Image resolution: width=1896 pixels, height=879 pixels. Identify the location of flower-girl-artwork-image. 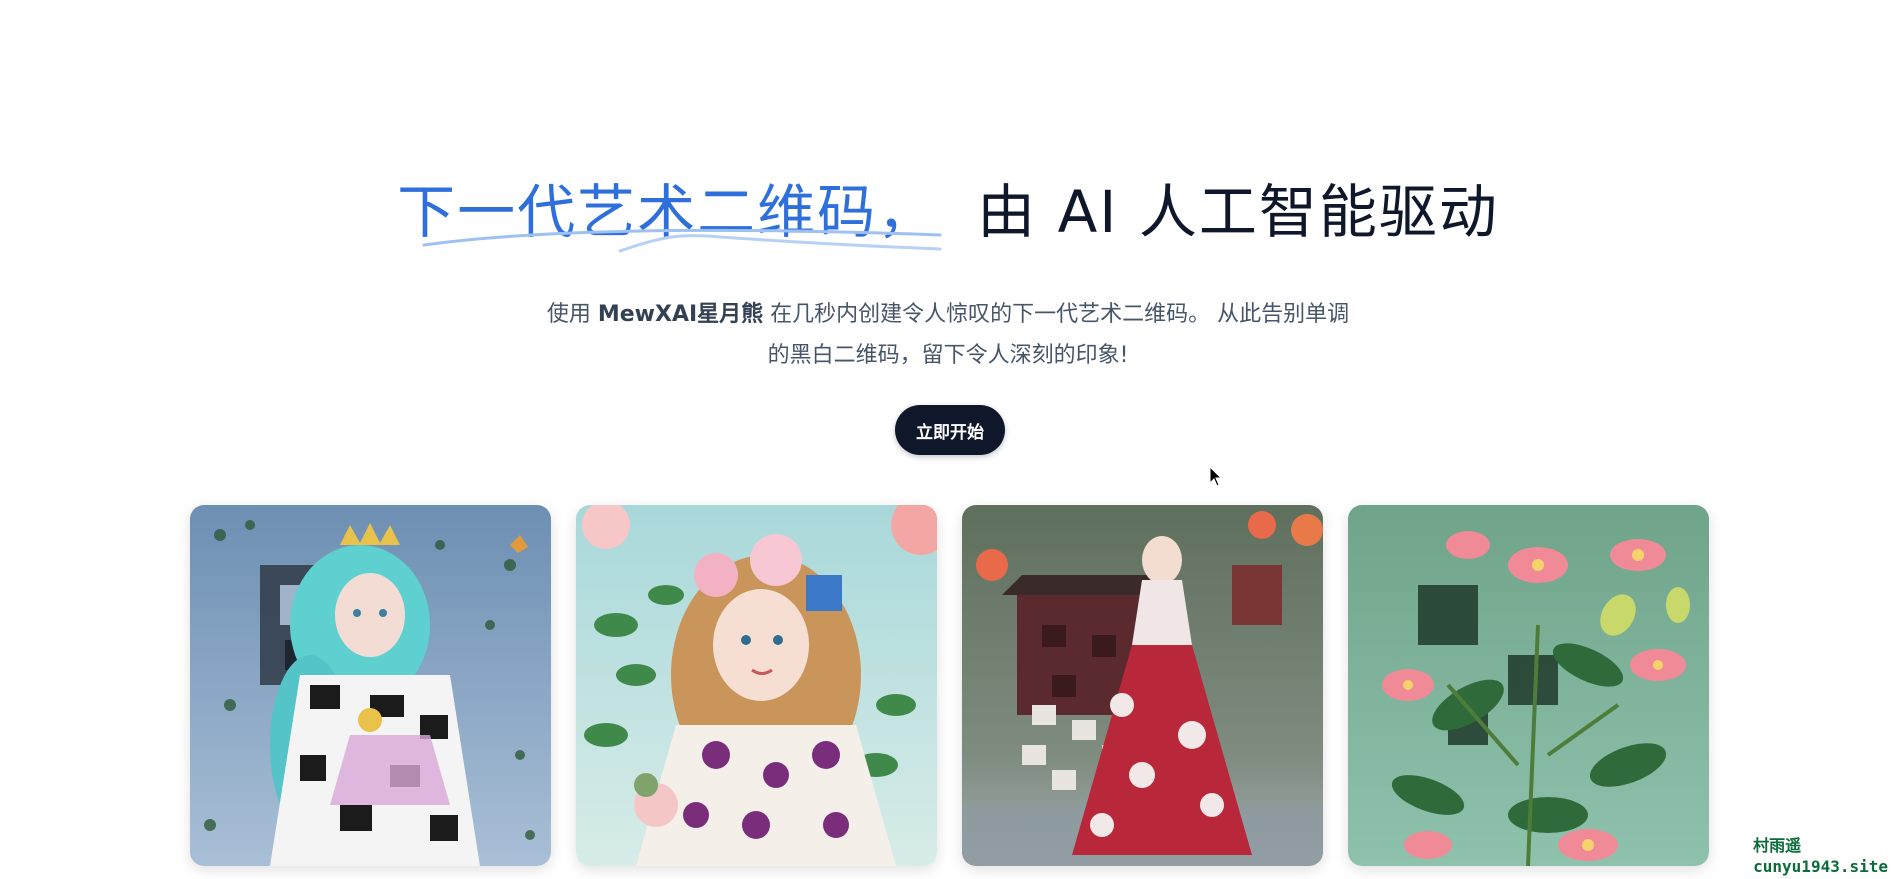
(756, 685).